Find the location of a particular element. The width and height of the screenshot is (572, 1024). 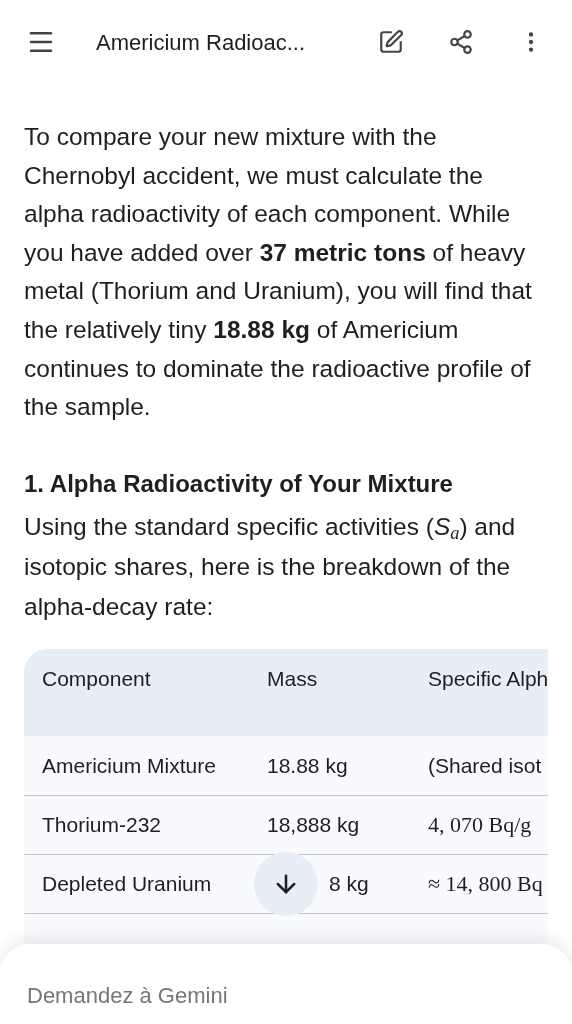

table-cell: ≈ 14, 800 Bq is located at coordinates (485, 884).